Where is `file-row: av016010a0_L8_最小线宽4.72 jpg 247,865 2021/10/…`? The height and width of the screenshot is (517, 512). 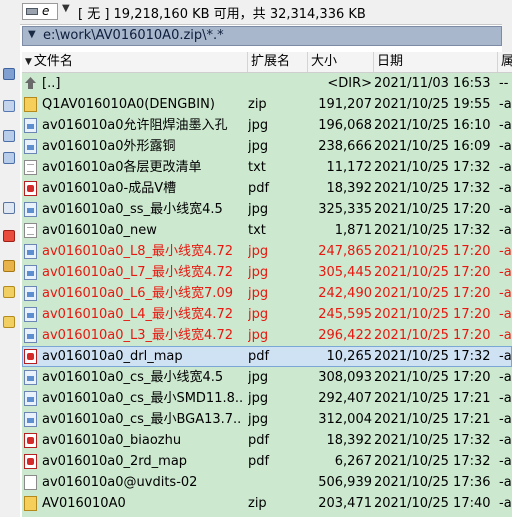 file-row: av016010a0_L8_最小线宽4.72 jpg 247,865 2021/10/… is located at coordinates (267, 251).